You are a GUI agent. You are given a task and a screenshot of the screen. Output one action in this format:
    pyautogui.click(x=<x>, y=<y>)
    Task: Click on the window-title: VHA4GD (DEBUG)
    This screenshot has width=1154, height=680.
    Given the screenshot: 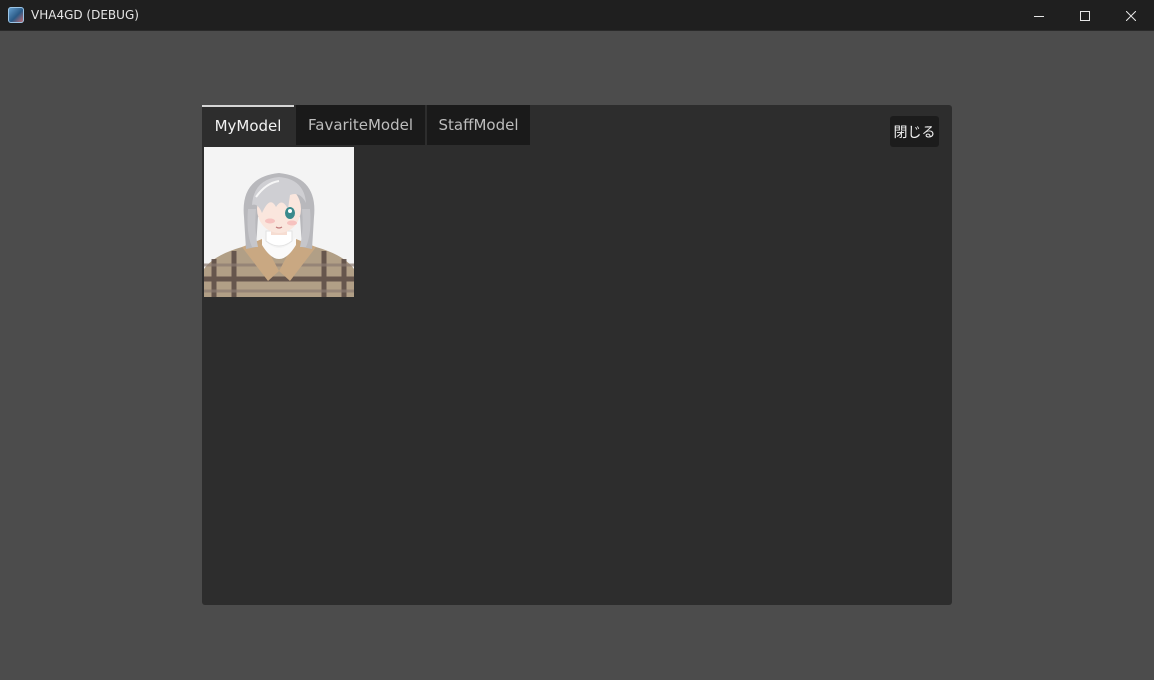 What is the action you would take?
    pyautogui.click(x=85, y=15)
    